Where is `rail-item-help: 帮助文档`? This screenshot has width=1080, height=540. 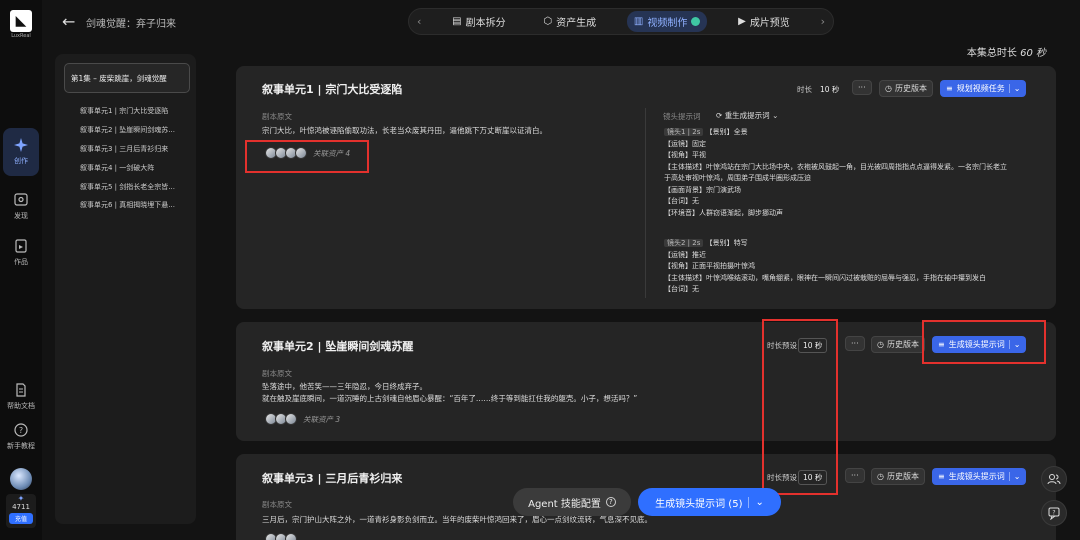
rail-item-help: 帮助文档 is located at coordinates (21, 396).